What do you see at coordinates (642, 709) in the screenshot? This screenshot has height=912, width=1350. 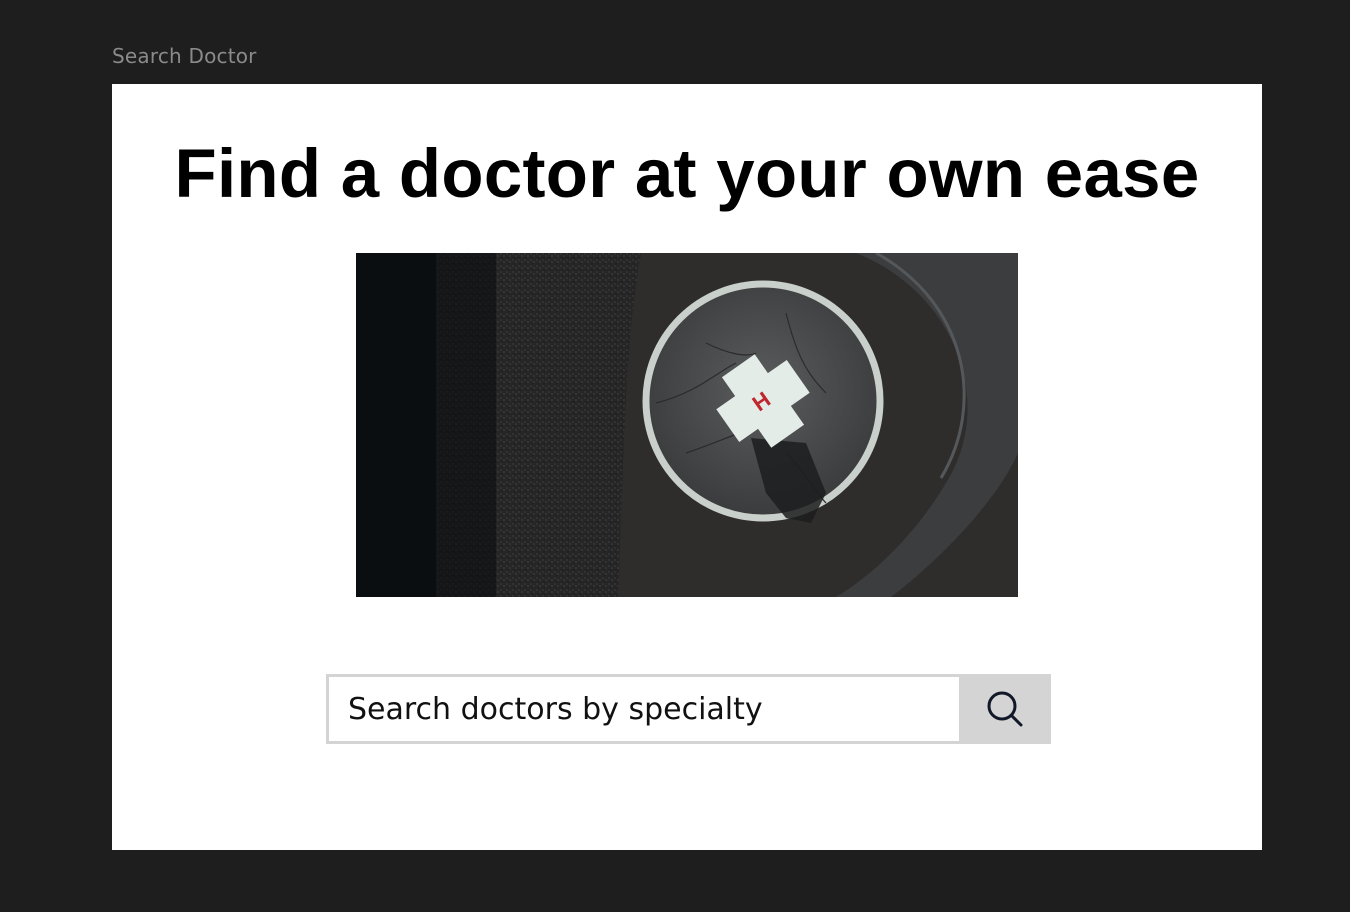 I see `search-input` at bounding box center [642, 709].